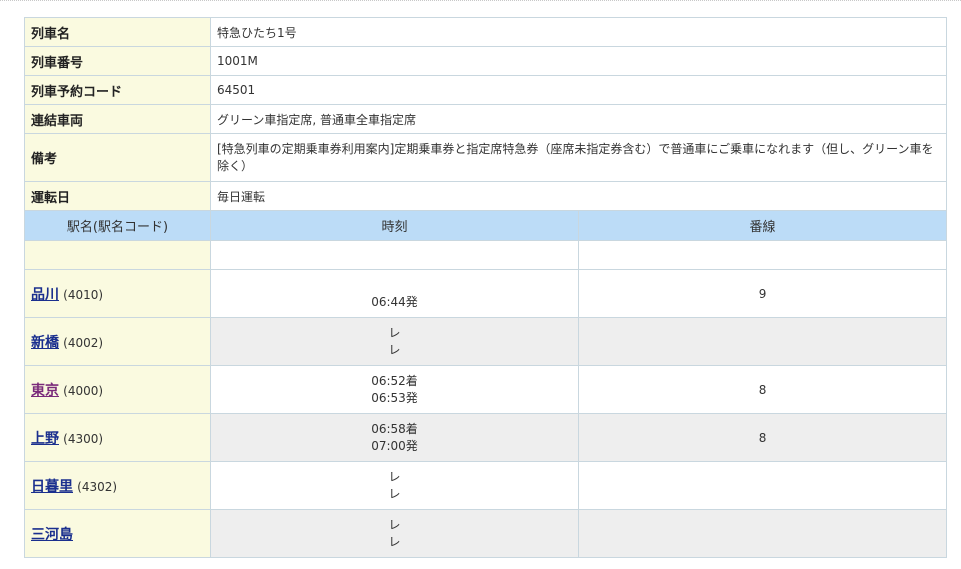  What do you see at coordinates (117, 533) in the screenshot?
I see `station-cell: 三河島` at bounding box center [117, 533].